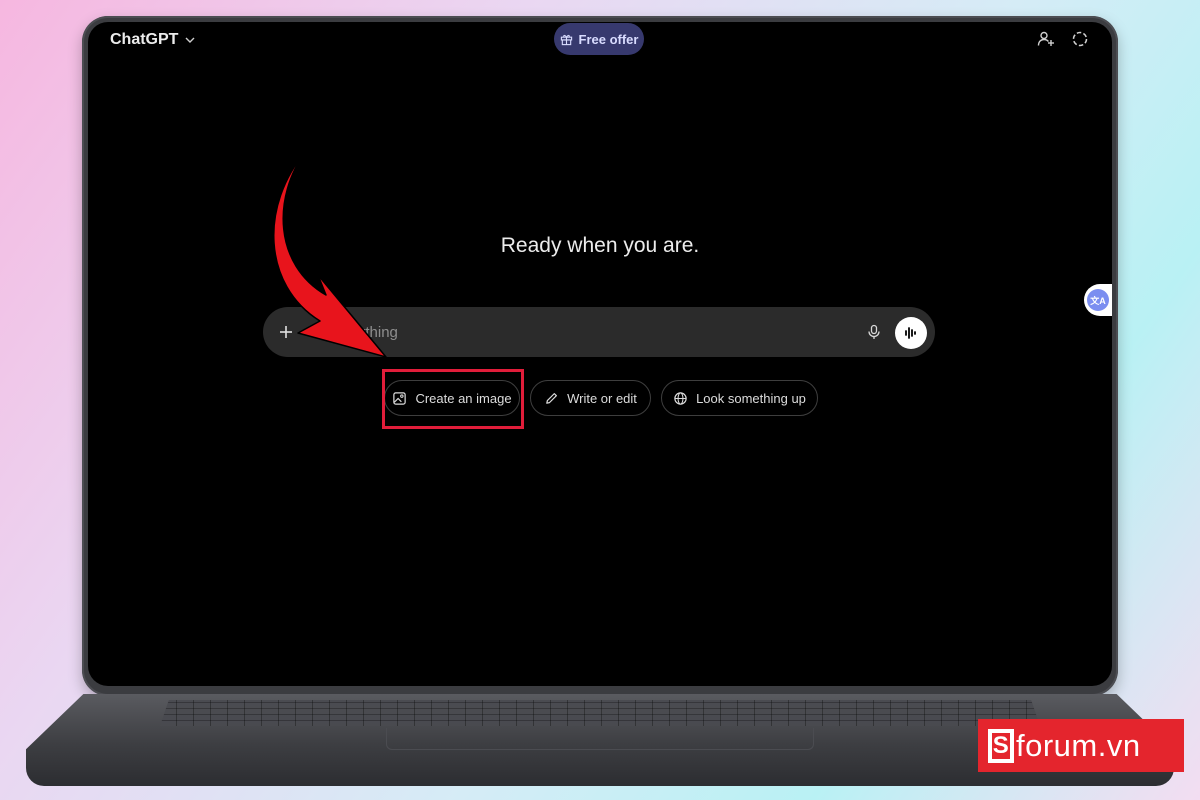 This screenshot has height=800, width=1200. Describe the element at coordinates (190, 40) in the screenshot. I see `chevron-down-icon` at that location.